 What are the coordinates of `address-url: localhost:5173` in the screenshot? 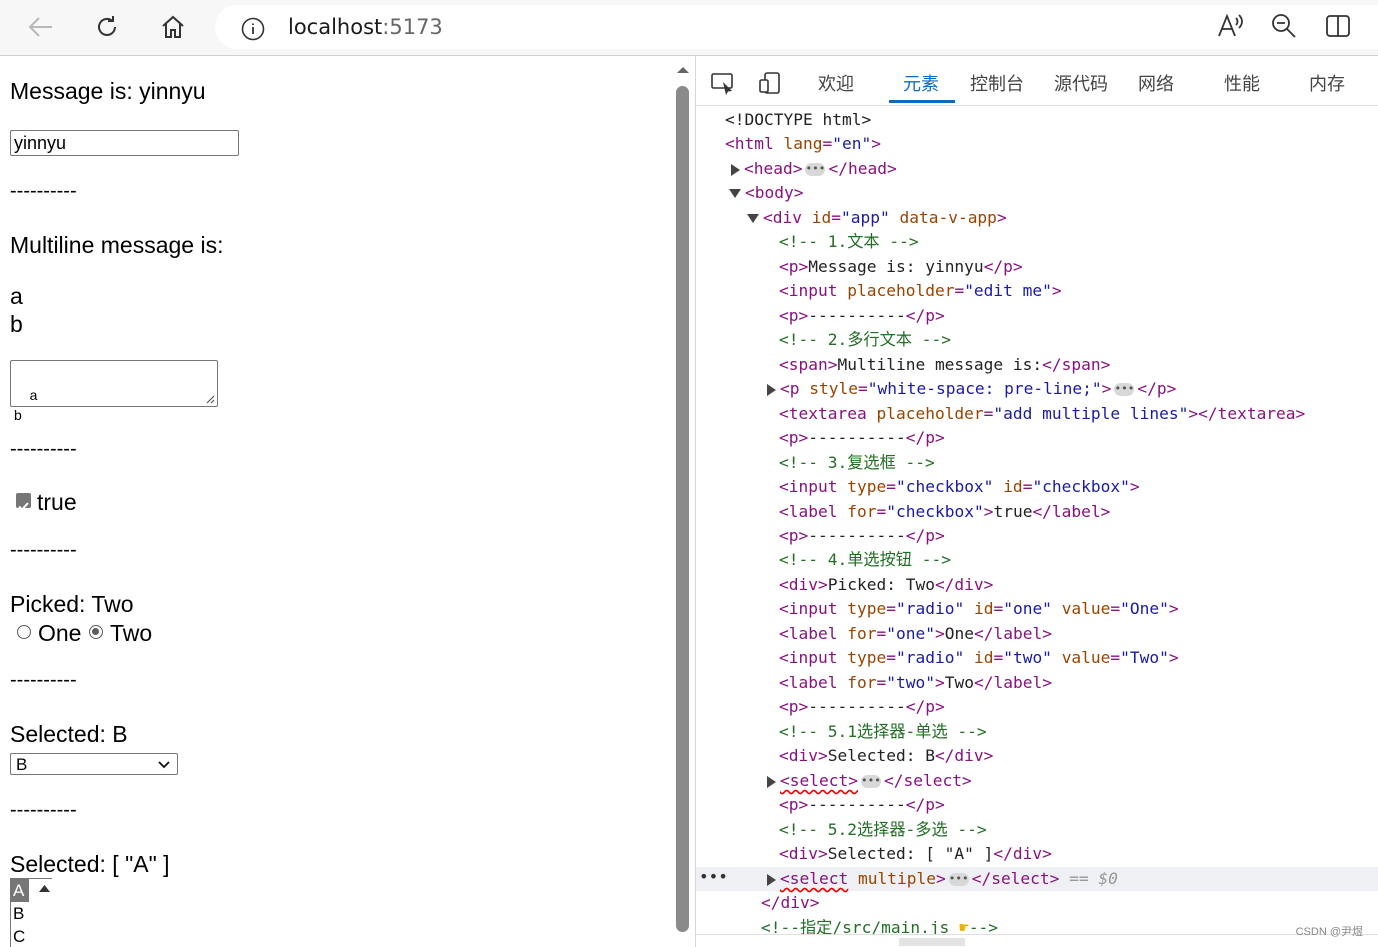 It's located at (365, 27).